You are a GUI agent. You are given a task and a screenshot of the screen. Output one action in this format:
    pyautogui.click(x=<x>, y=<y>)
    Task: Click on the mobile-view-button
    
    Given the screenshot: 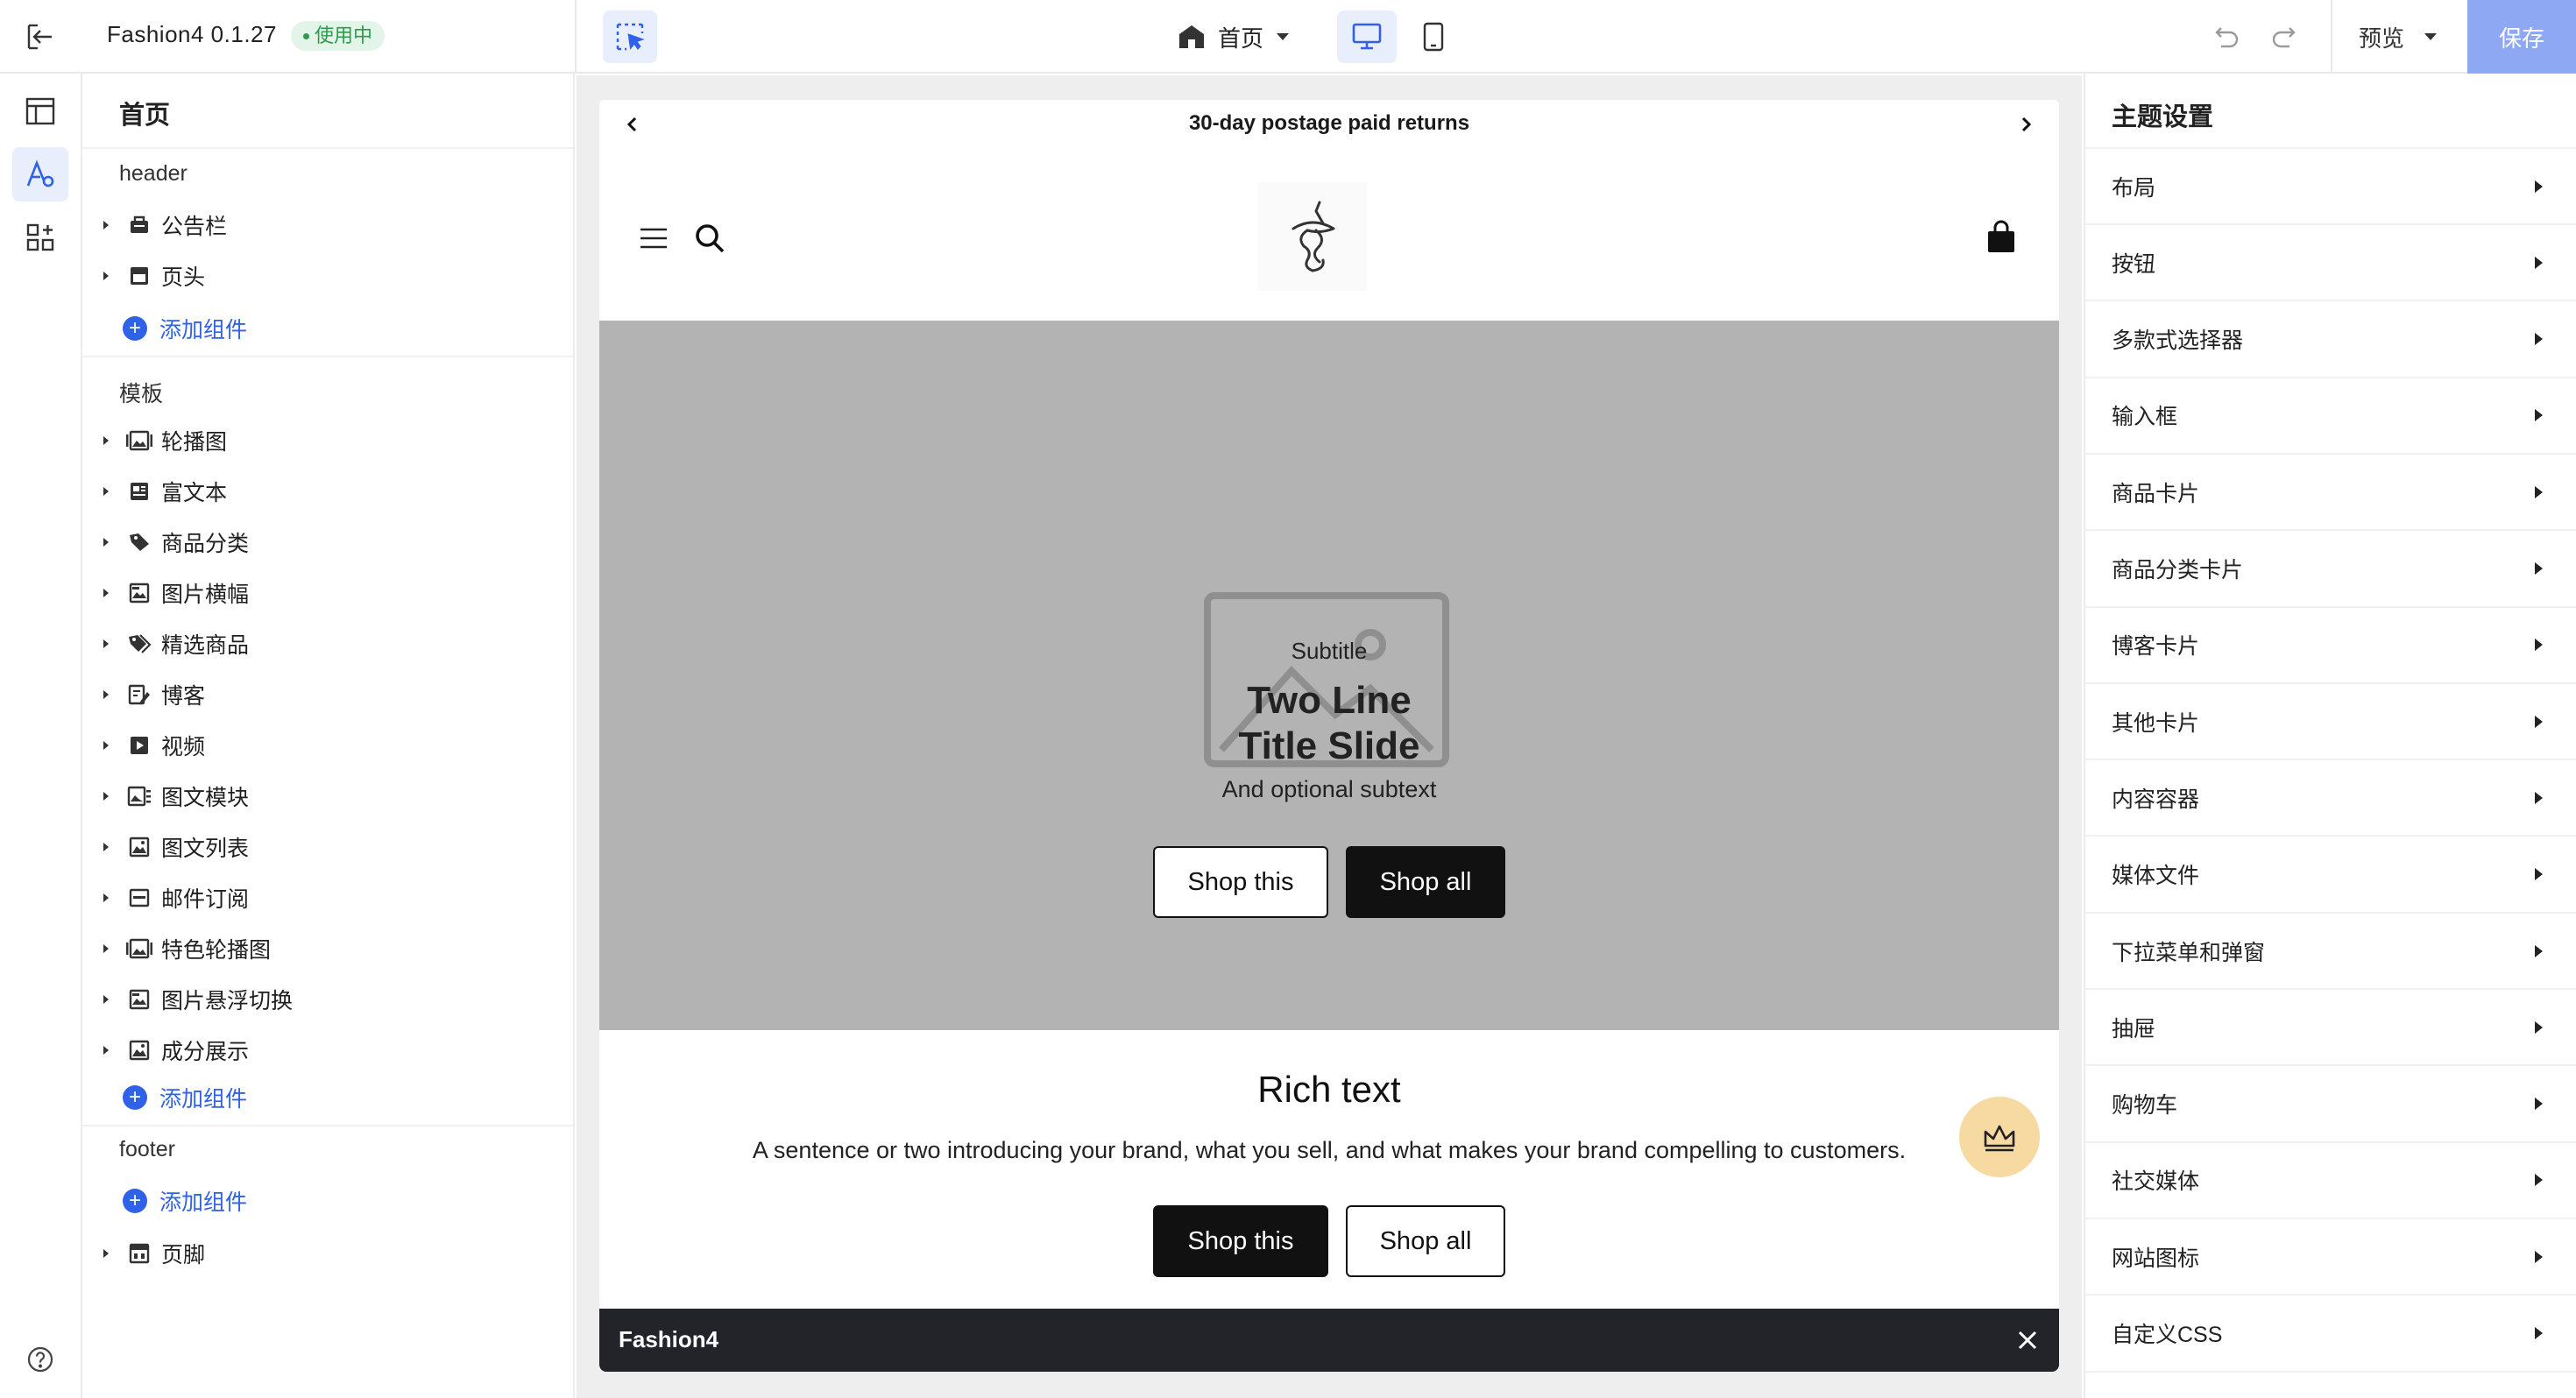 What is the action you would take?
    pyautogui.click(x=1433, y=37)
    